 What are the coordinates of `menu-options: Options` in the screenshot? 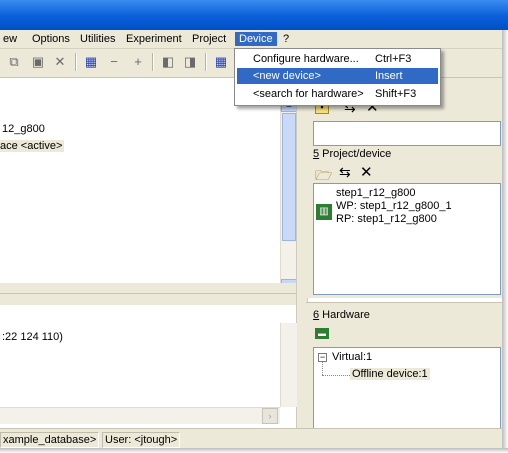 It's located at (51, 39).